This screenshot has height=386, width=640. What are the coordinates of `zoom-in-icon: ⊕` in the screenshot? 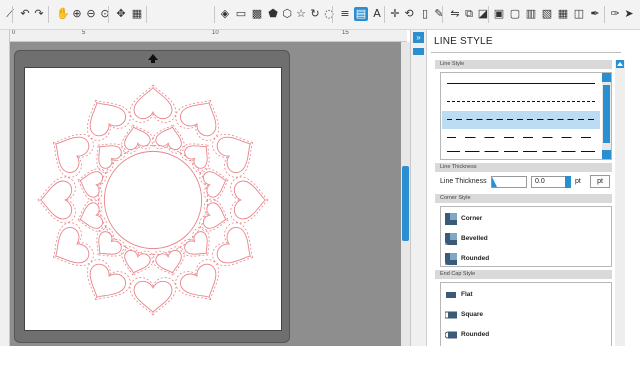 It's located at (77, 14).